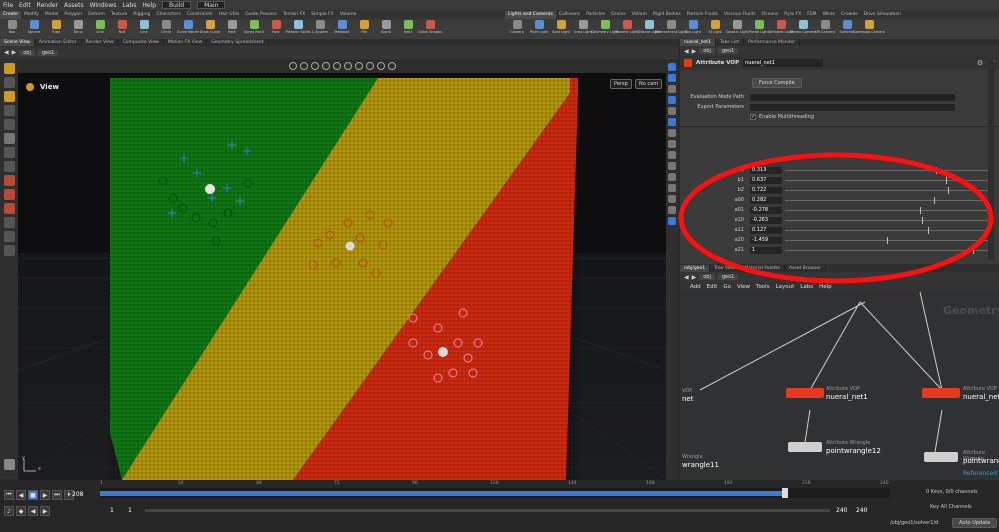 Image resolution: width=999 pixels, height=532 pixels. What do you see at coordinates (715, 29) in the screenshot?
I see `shelf-tool-button: GI Light` at bounding box center [715, 29].